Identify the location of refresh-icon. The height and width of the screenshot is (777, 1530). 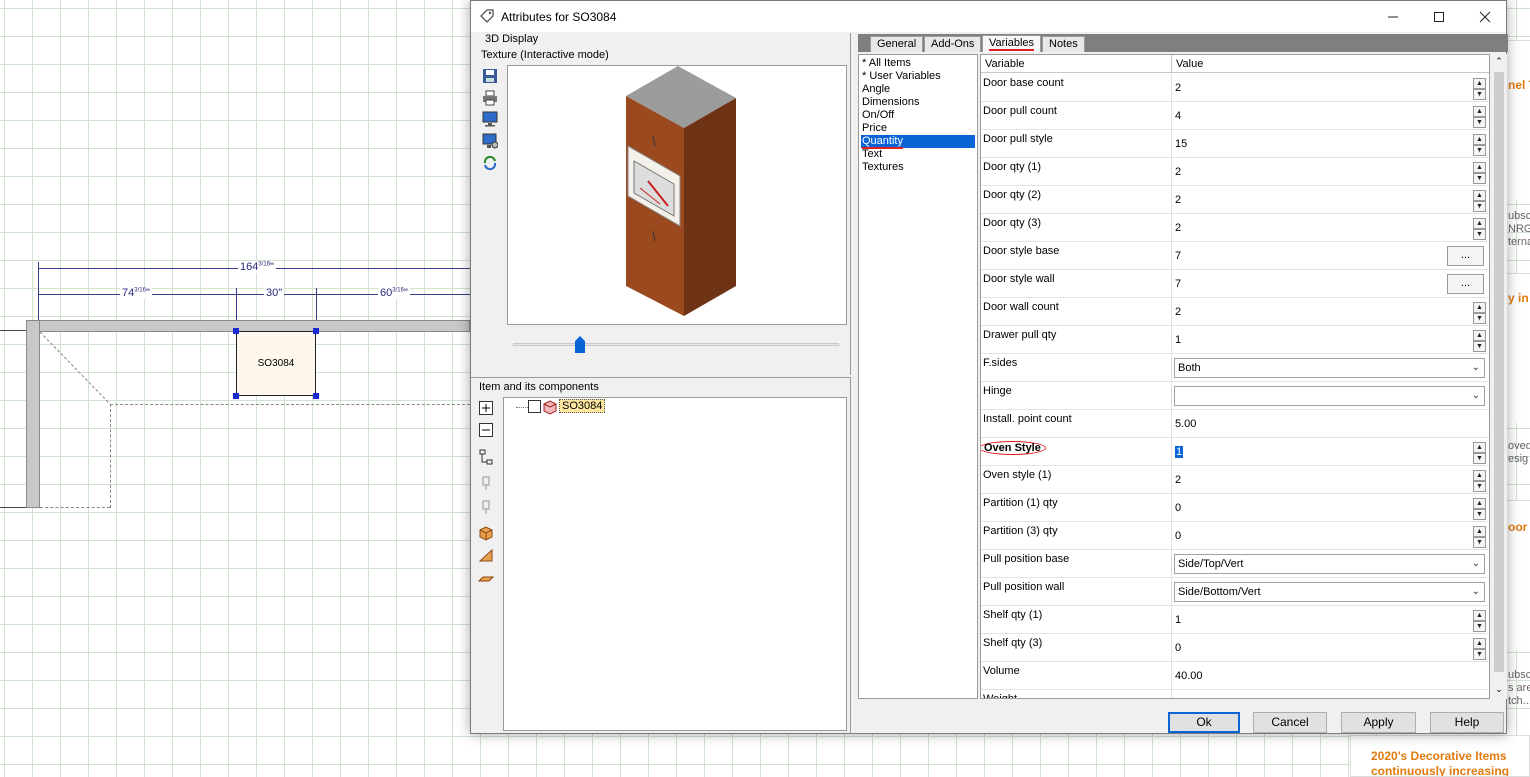
(490, 163).